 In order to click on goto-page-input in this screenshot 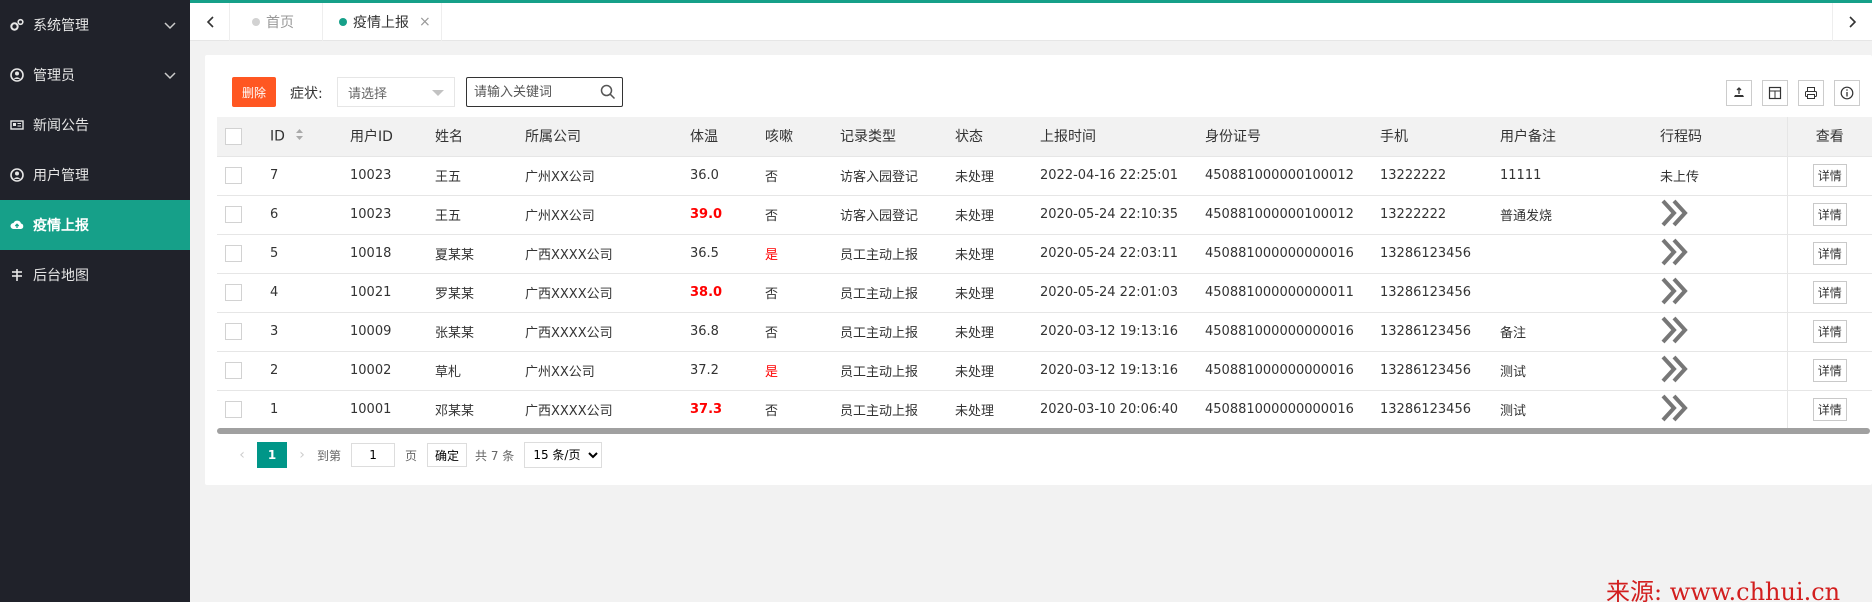, I will do `click(373, 455)`.